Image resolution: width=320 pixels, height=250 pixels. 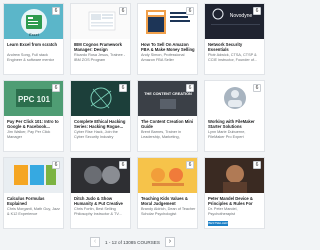 What do you see at coordinates (234, 224) in the screenshot?
I see `card-footer: BESTSELLER` at bounding box center [234, 224].